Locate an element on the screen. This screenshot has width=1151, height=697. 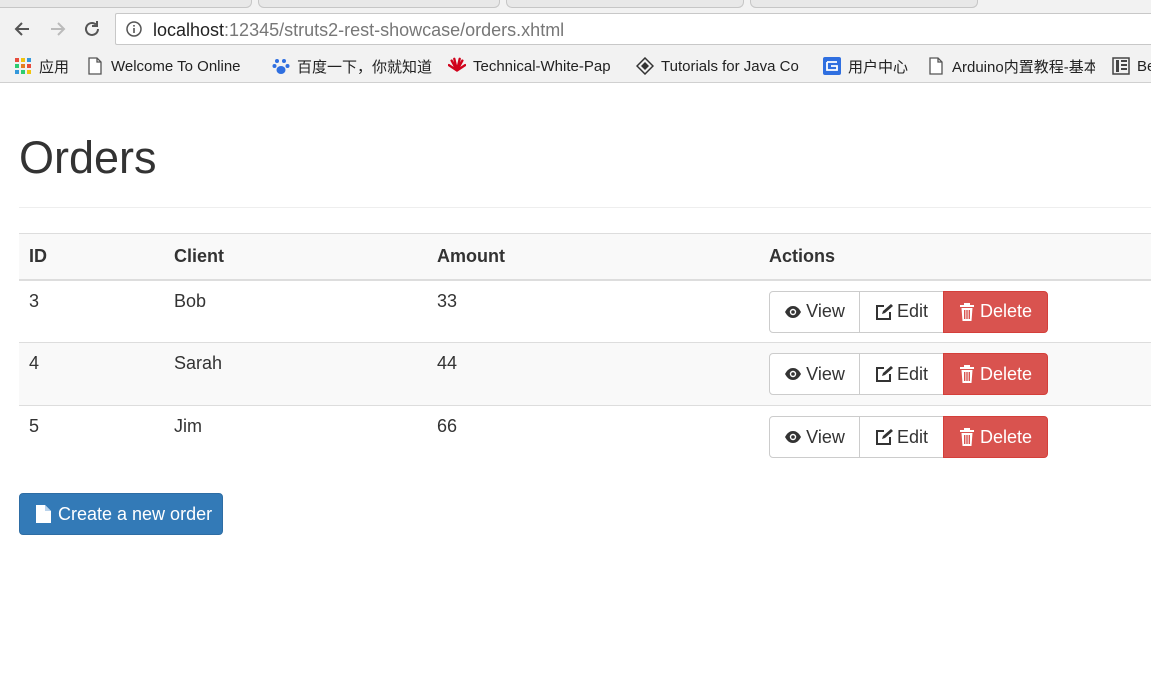
back-arrow-icon is located at coordinates (21, 29).